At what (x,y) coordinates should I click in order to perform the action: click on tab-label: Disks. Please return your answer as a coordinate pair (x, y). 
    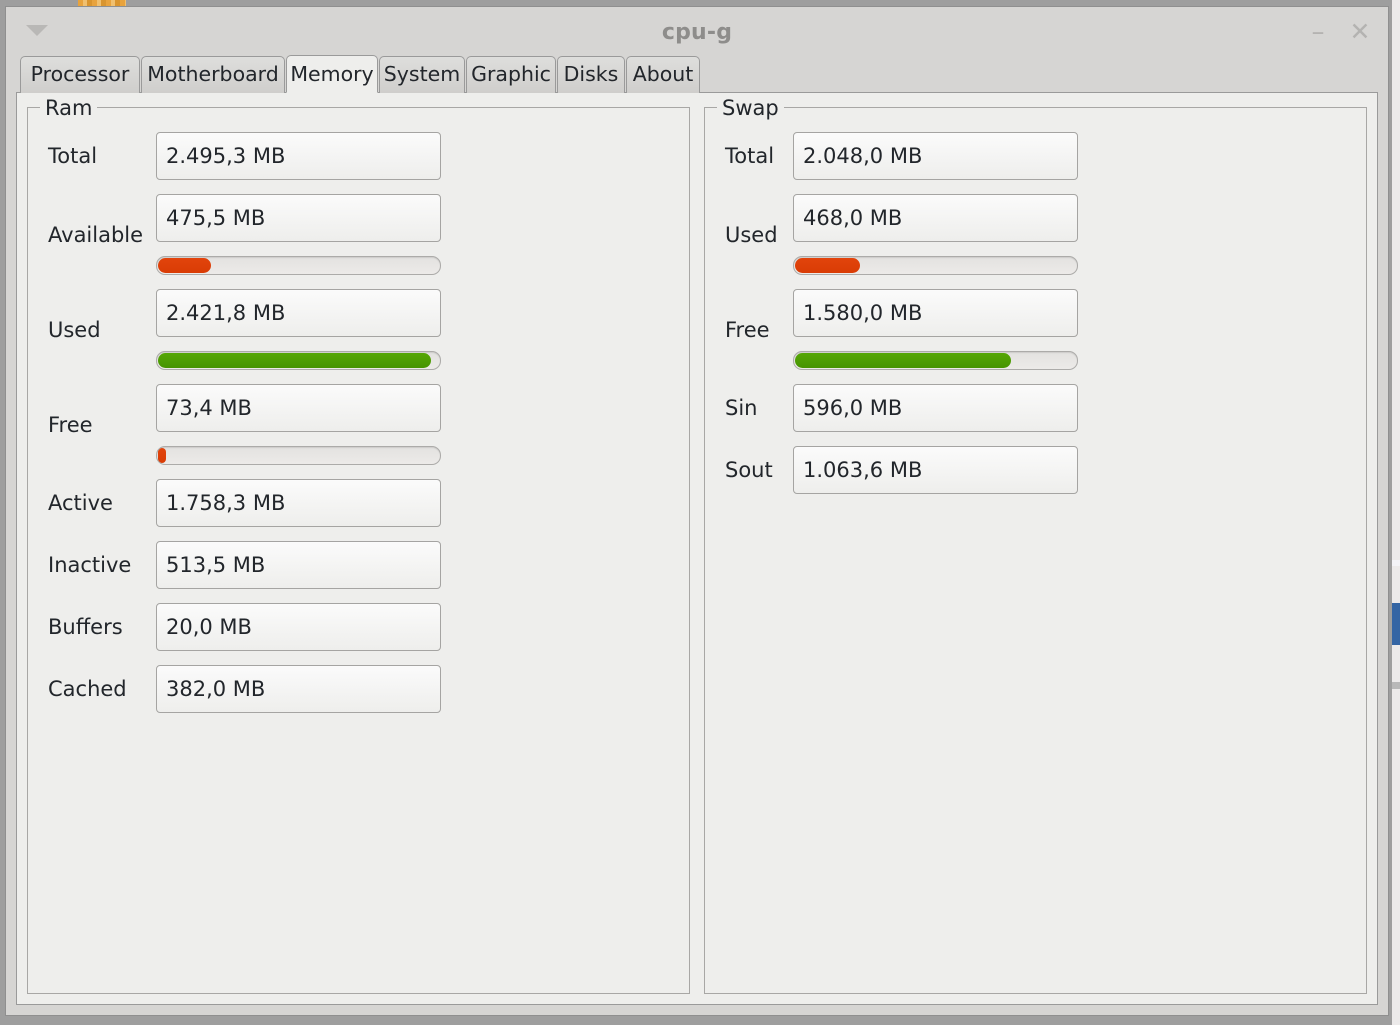
    Looking at the image, I should click on (591, 74).